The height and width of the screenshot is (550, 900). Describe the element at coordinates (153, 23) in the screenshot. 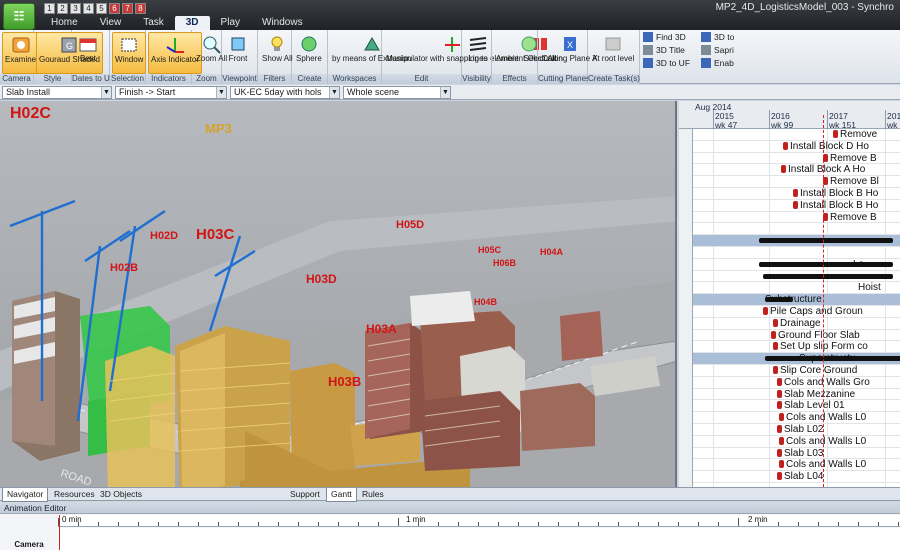

I see `menu-tab-task: Task` at that location.